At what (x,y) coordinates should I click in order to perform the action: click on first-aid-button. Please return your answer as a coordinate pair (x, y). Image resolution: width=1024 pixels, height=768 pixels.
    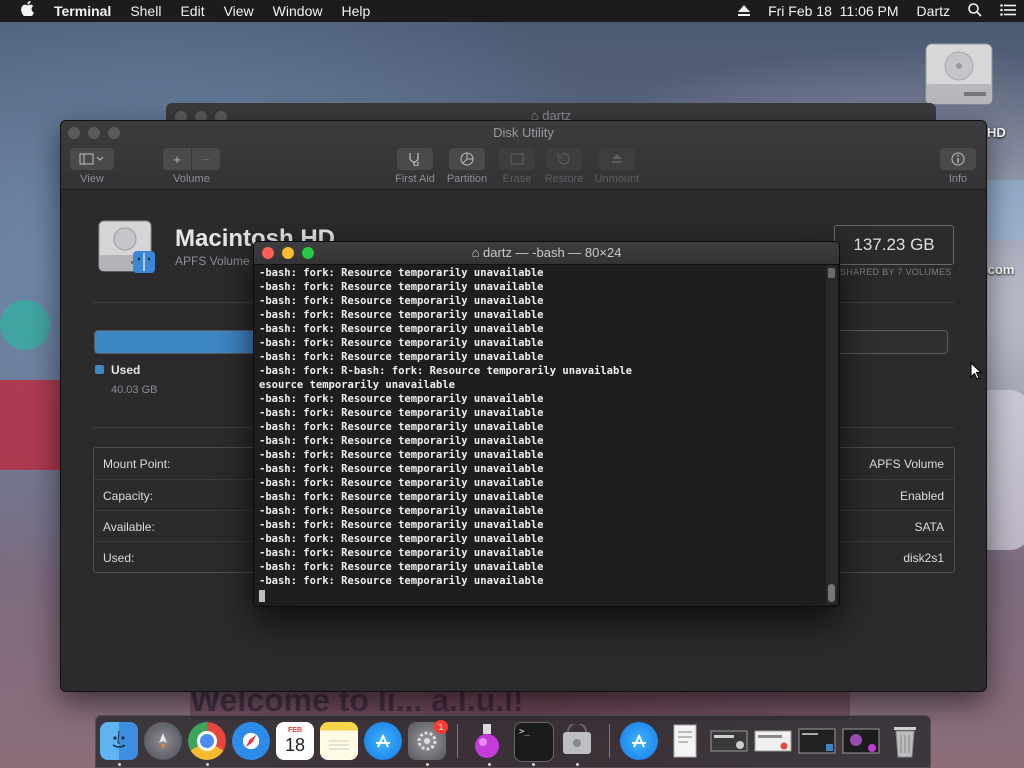
    Looking at the image, I should click on (415, 159).